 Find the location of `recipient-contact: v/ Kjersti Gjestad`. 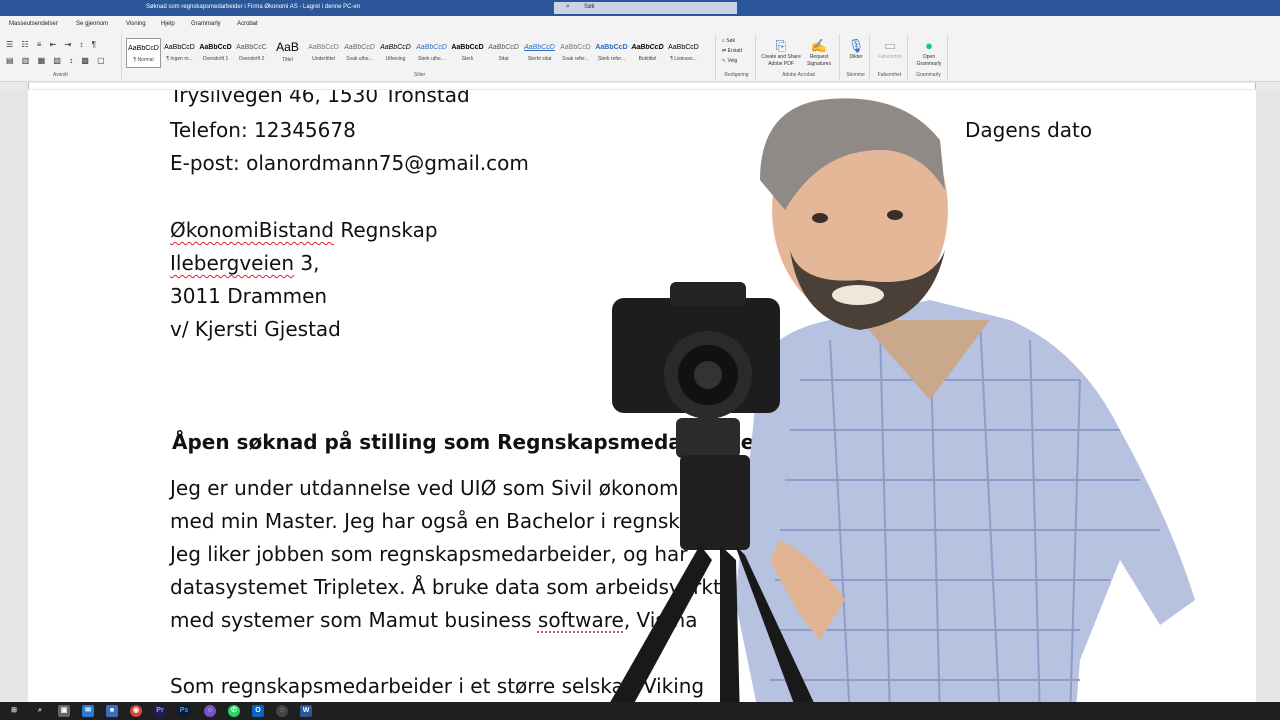

recipient-contact: v/ Kjersti Gjestad is located at coordinates (255, 329).